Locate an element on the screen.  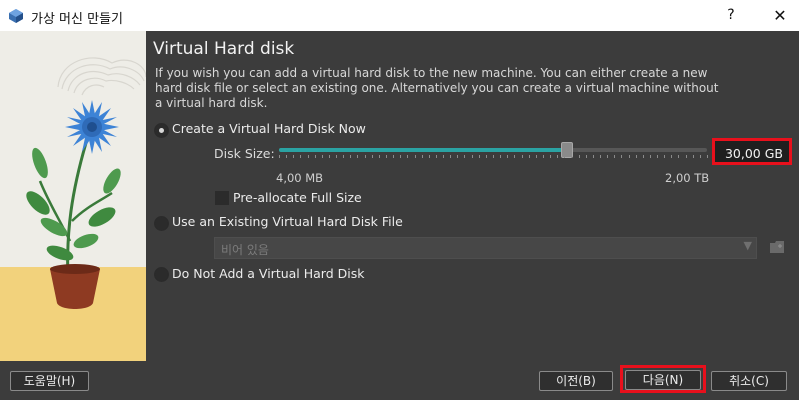
cancel-button: 취소(C) is located at coordinates (749, 381).